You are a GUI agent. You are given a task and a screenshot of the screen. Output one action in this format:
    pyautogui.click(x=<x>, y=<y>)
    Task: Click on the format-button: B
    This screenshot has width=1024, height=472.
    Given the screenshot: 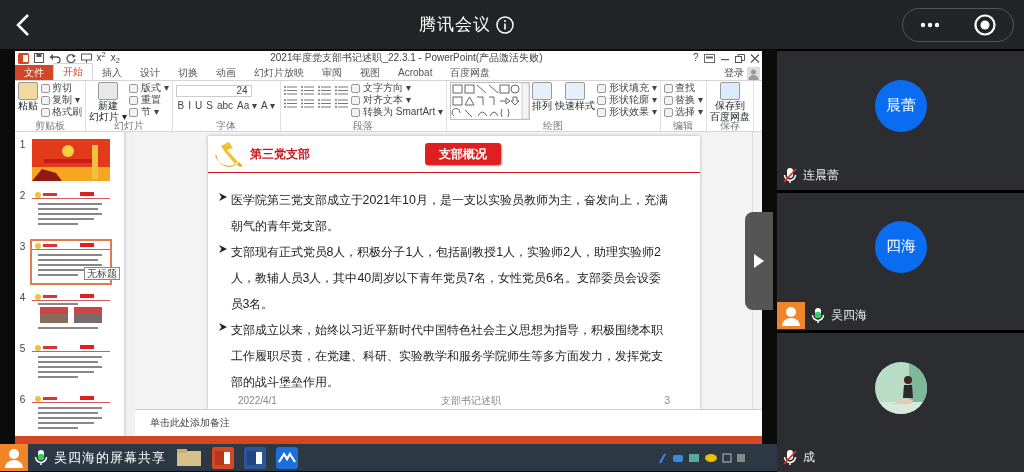 What is the action you would take?
    pyautogui.click(x=181, y=105)
    